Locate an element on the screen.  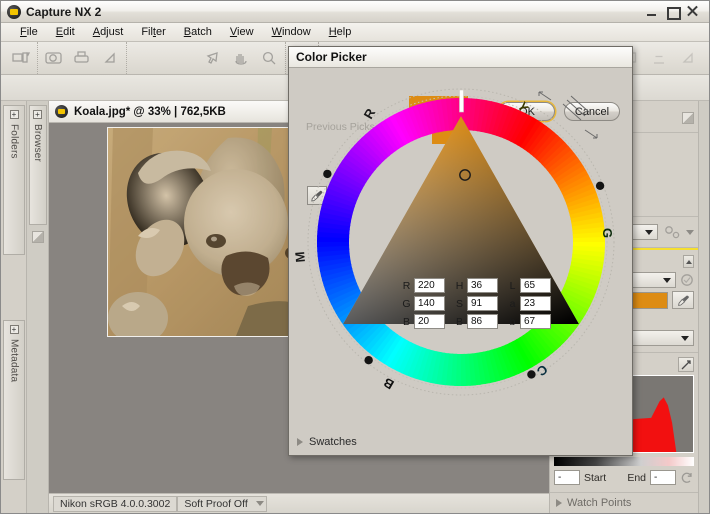
swatches-label: Swatches is located at coordinates (333, 442).